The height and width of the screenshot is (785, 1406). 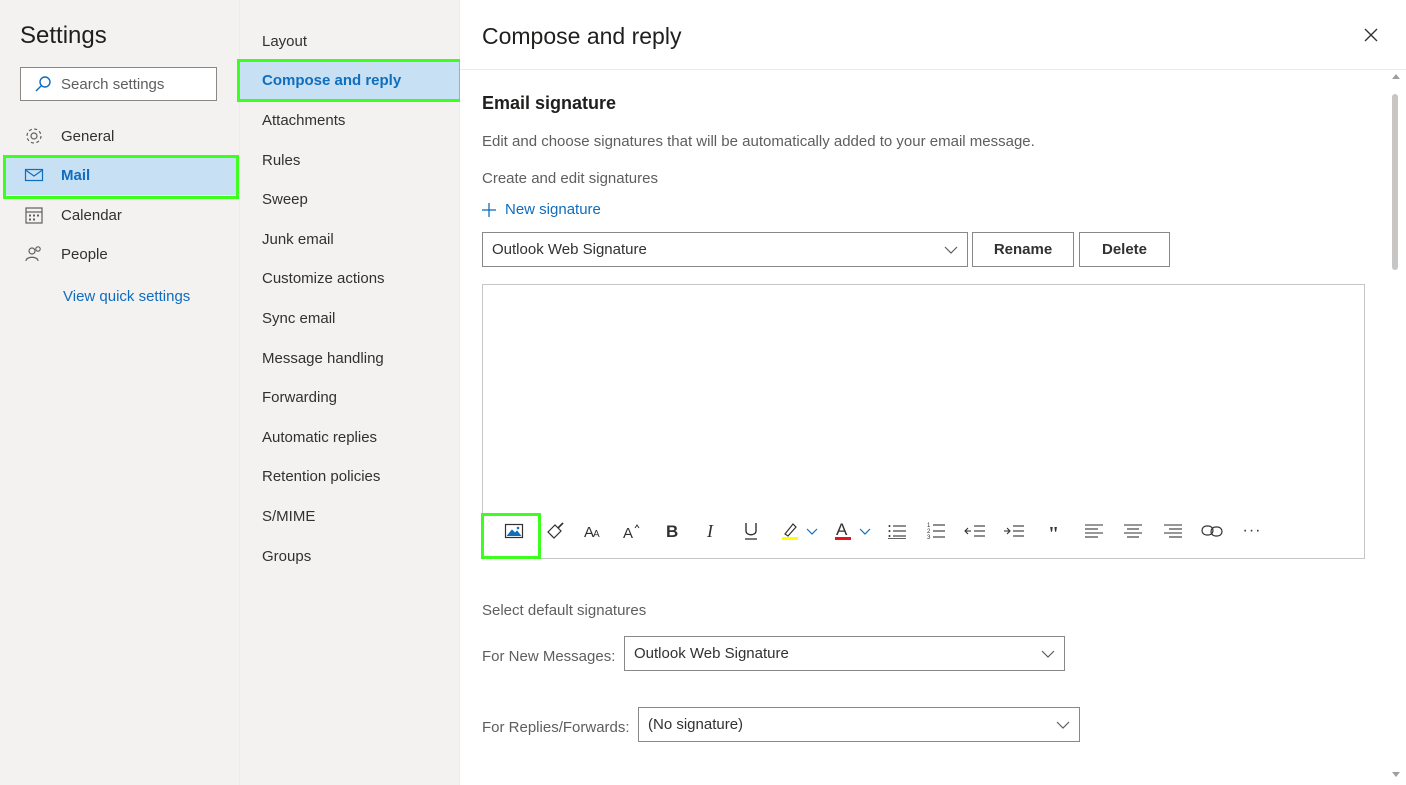 I want to click on sidebar-item-label: People, so click(x=84, y=254).